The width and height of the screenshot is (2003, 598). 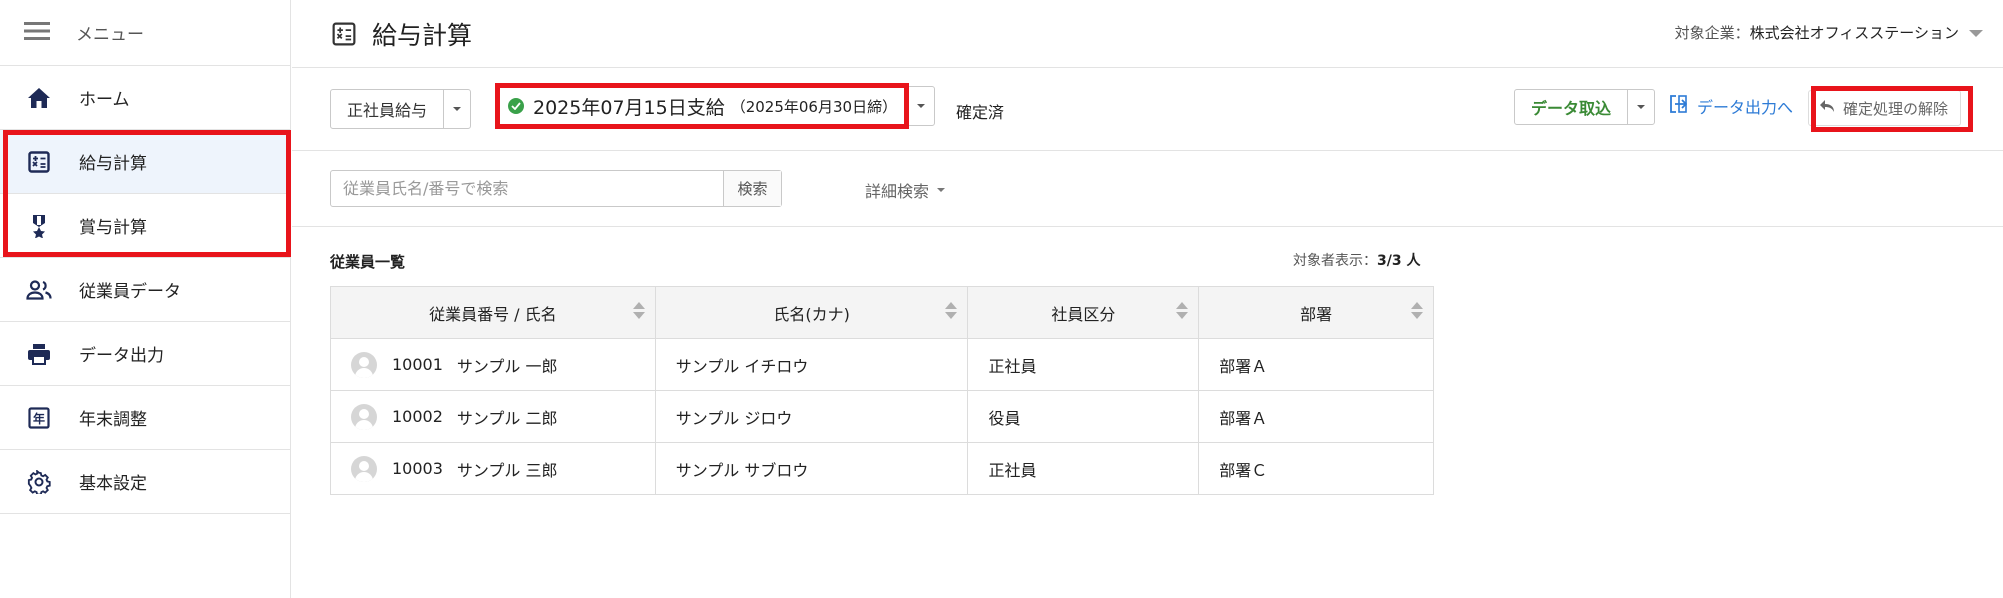 I want to click on table-row: 10003 サンプル 三郎 サンプル サブロウ 正社員 部署Ｃ, so click(x=882, y=468).